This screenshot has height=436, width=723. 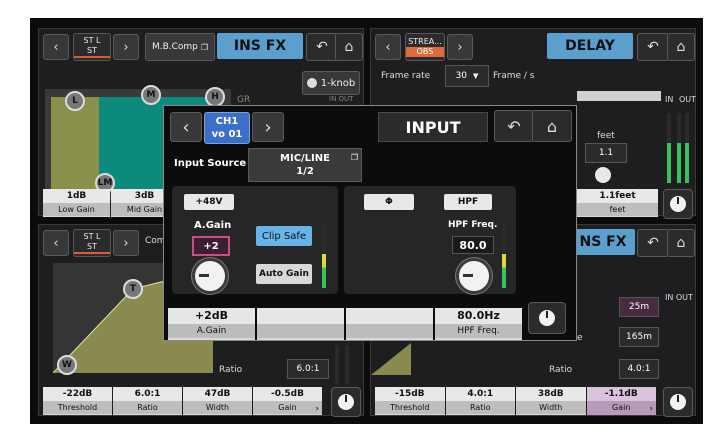 What do you see at coordinates (389, 331) in the screenshot?
I see `strip-label` at bounding box center [389, 331].